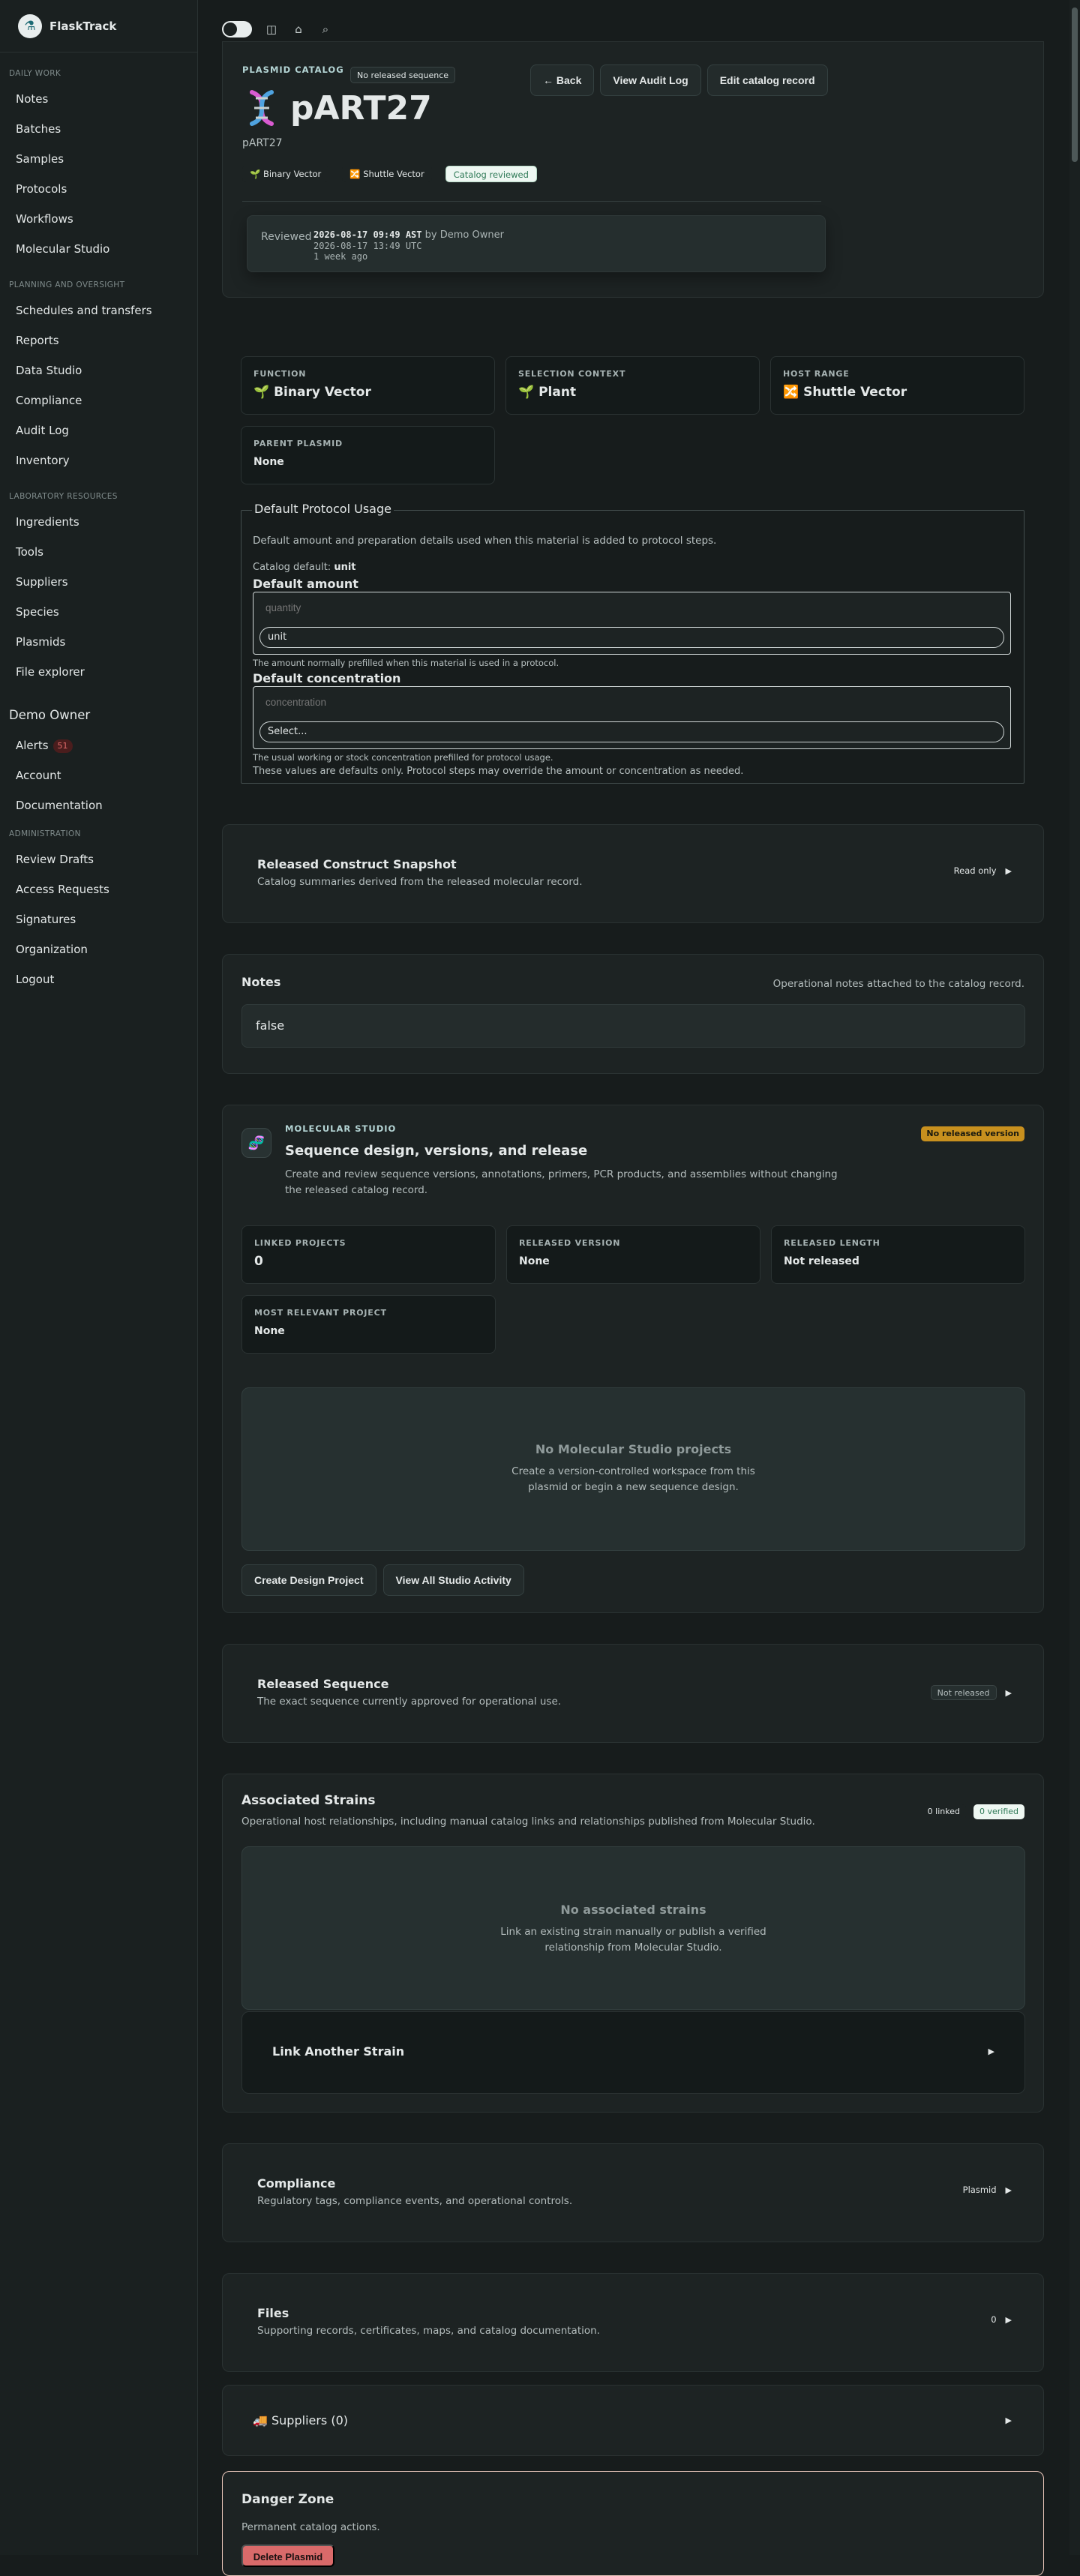 The image size is (1080, 2576). I want to click on view-all-studio-activity-button: View All Studio Activity, so click(453, 1580).